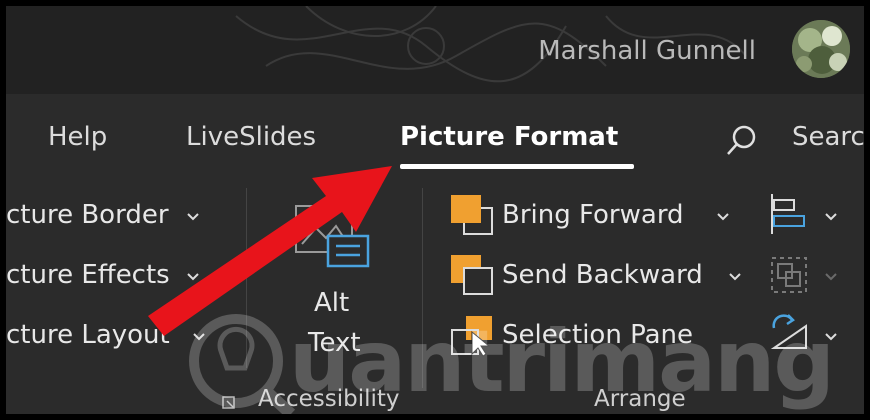 The image size is (870, 420). Describe the element at coordinates (332, 236) in the screenshot. I see `alt-text-icon` at that location.